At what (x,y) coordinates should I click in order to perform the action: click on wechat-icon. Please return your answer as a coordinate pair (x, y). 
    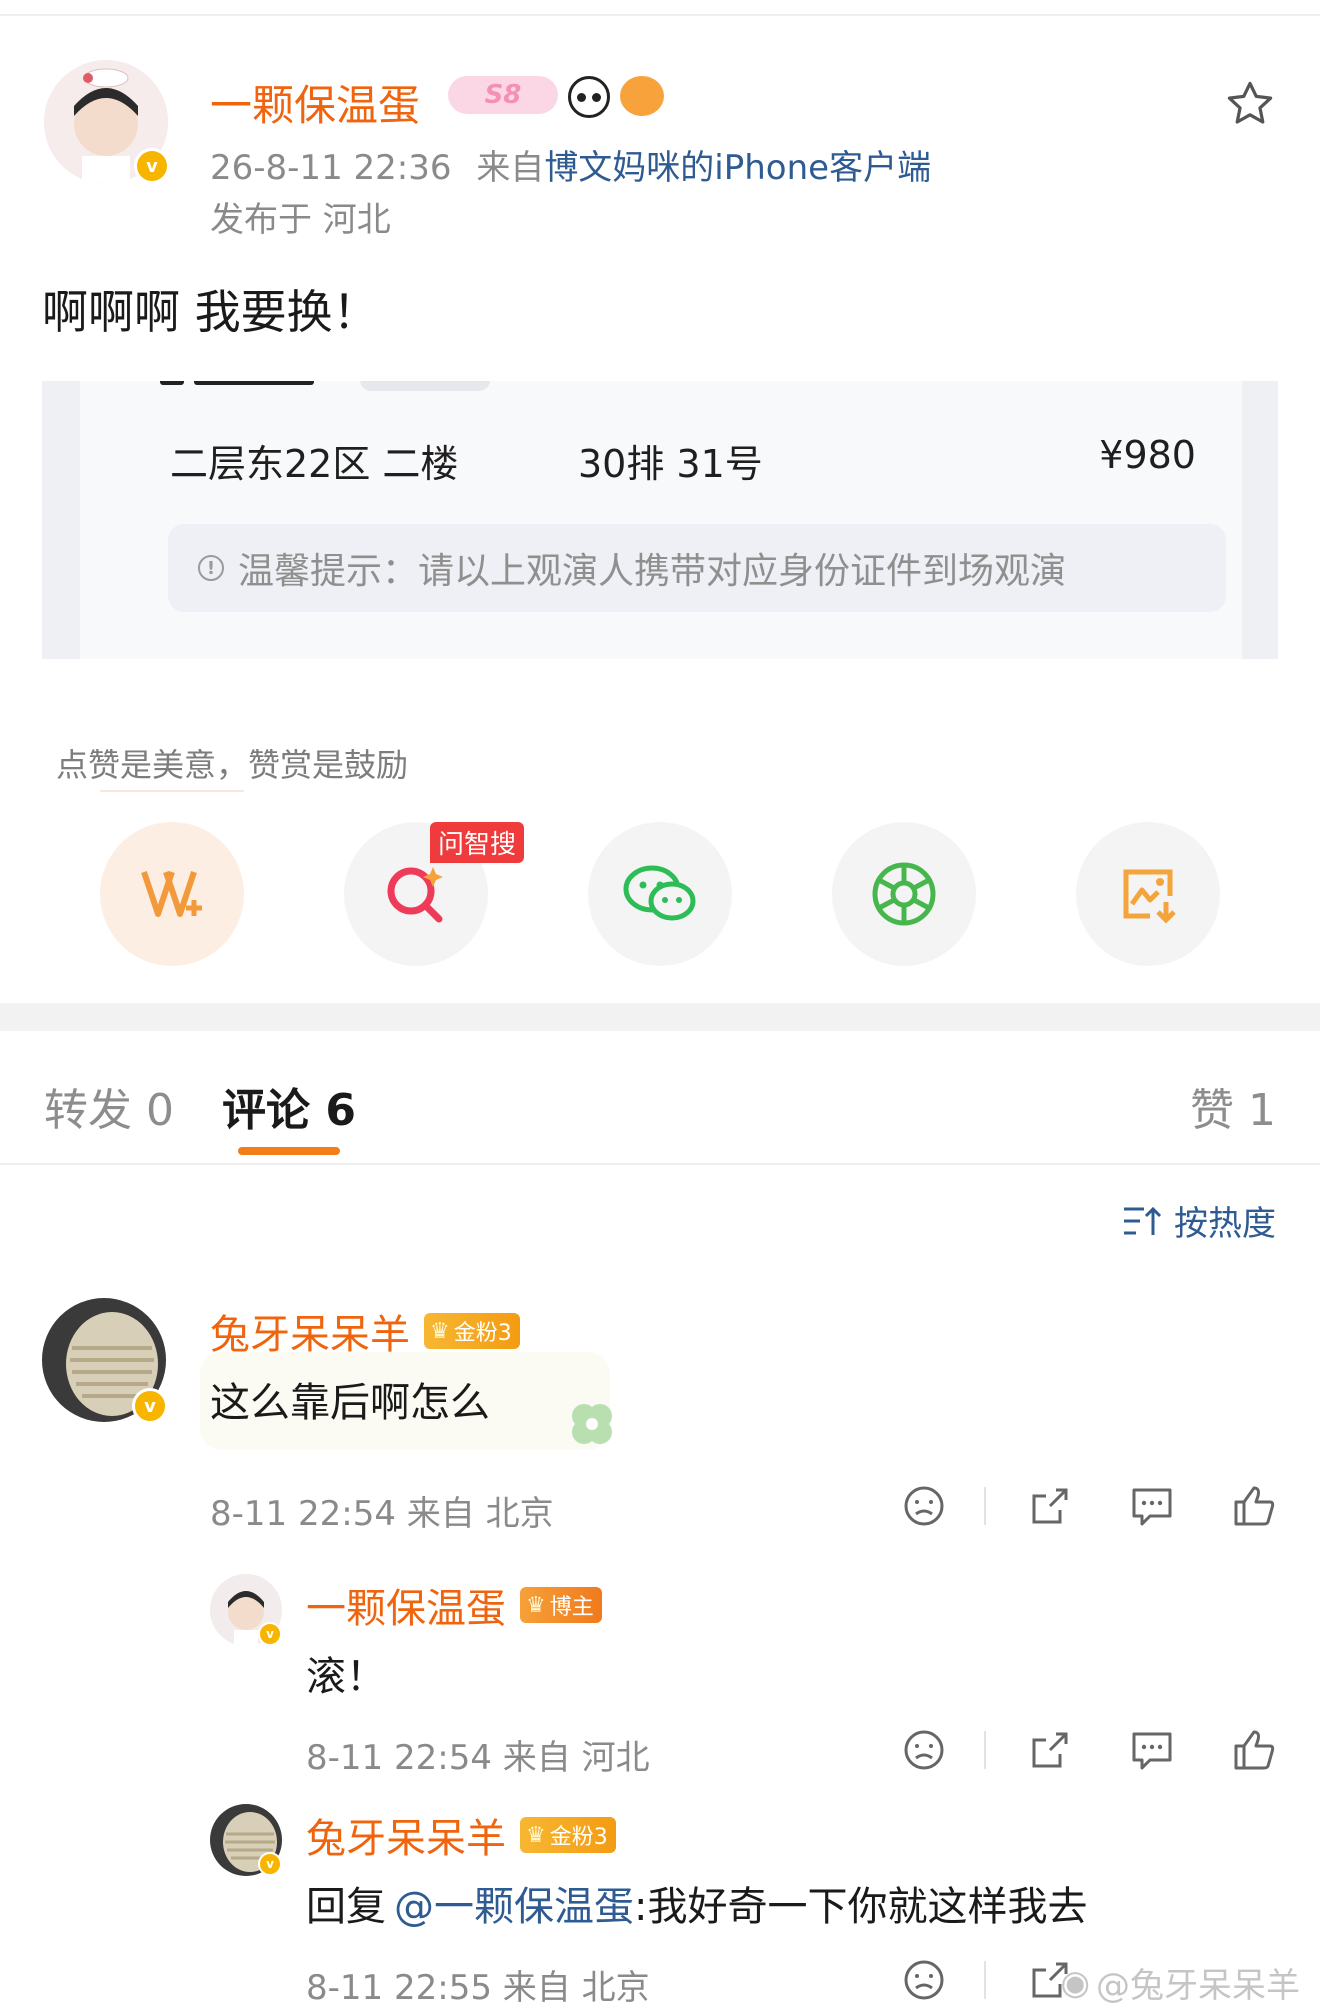
    Looking at the image, I should click on (659, 893).